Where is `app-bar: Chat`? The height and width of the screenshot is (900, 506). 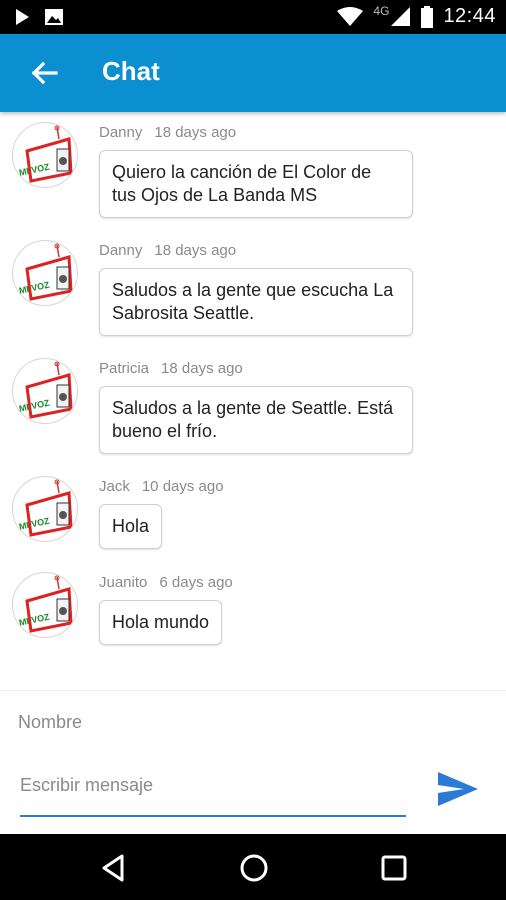 app-bar: Chat is located at coordinates (253, 73).